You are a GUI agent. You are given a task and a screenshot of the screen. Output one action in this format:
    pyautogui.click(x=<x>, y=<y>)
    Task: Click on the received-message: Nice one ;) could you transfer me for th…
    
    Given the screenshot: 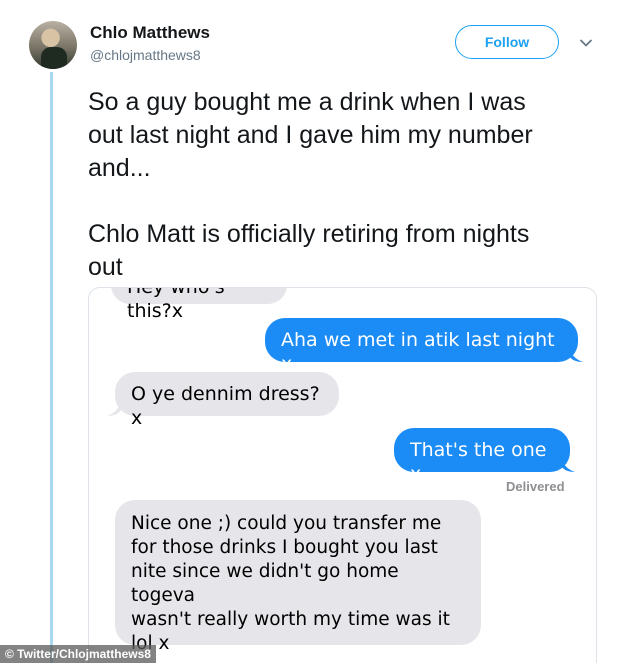 What is the action you would take?
    pyautogui.click(x=298, y=577)
    